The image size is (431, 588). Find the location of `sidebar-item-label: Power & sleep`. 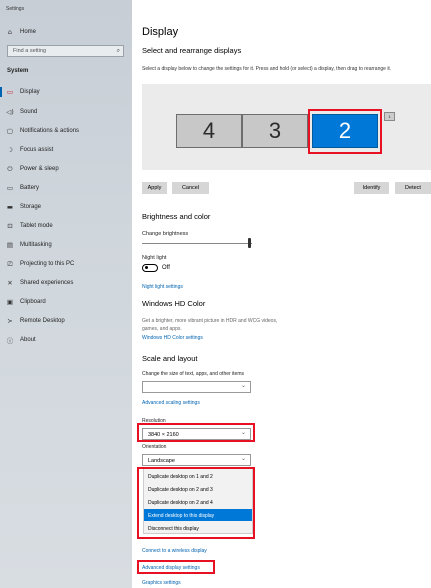

sidebar-item-label: Power & sleep is located at coordinates (39, 169).